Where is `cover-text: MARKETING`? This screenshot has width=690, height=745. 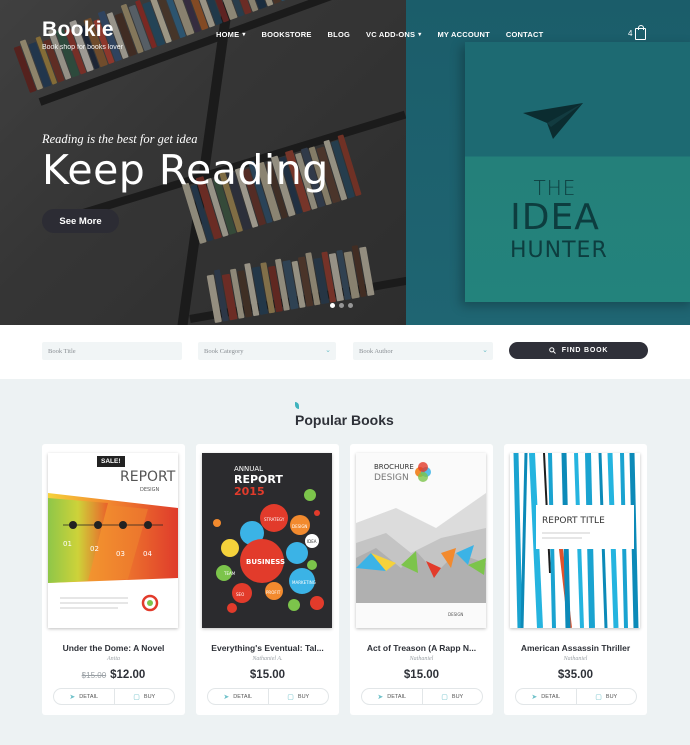 cover-text: MARKETING is located at coordinates (304, 582).